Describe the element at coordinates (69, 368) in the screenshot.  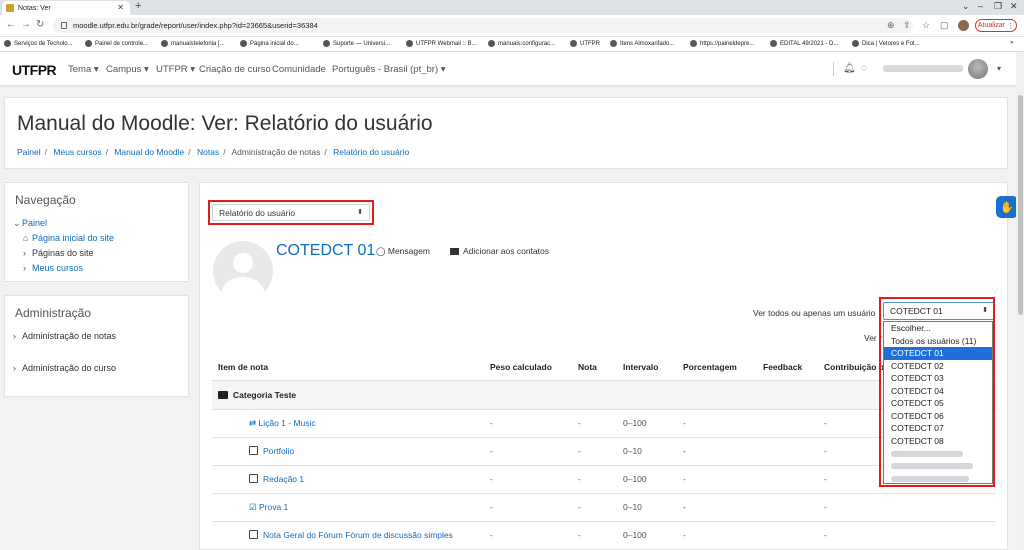
I see `tree-label: Administração do curso` at that location.